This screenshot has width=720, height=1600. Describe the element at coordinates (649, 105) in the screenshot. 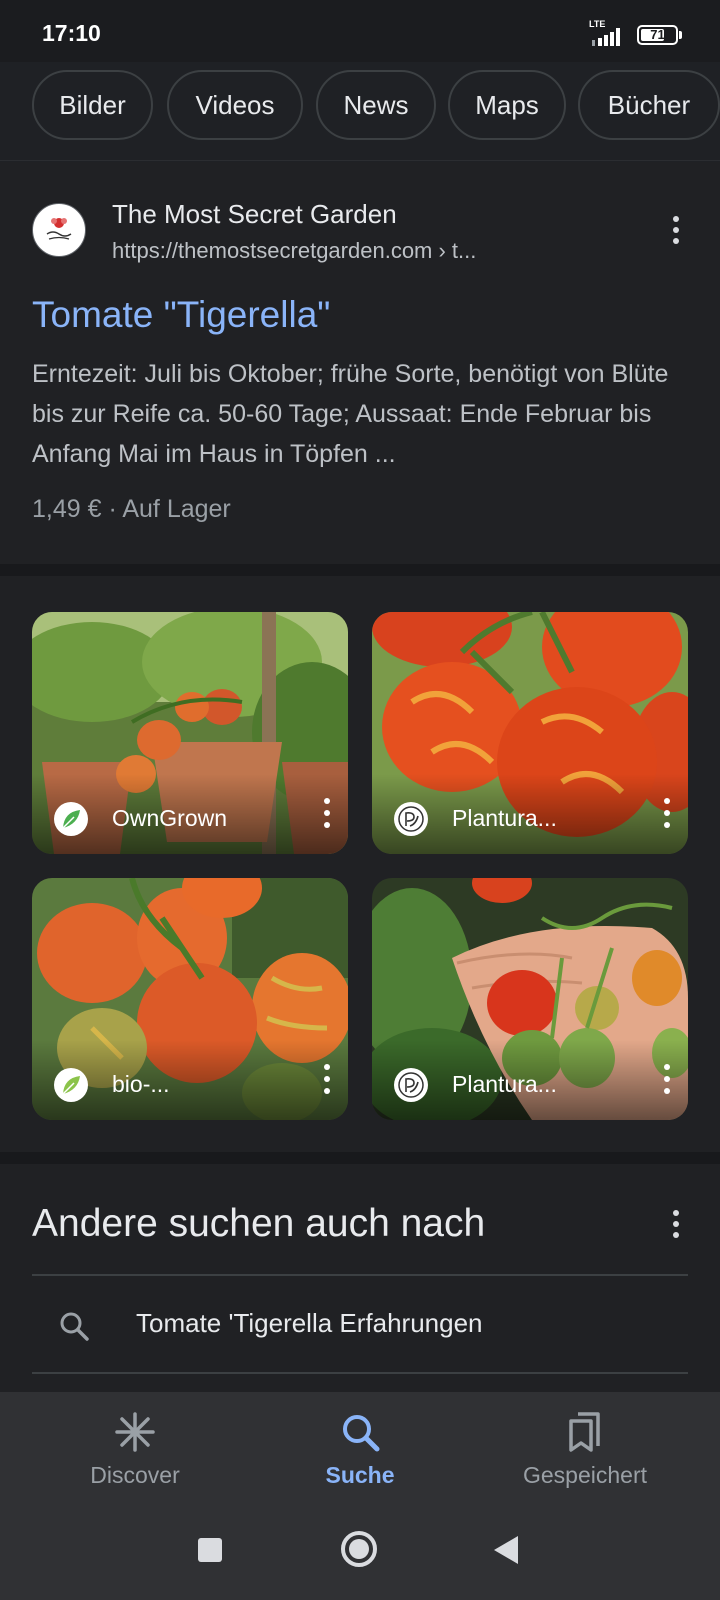

I see `chip-buecher: Bücher` at that location.